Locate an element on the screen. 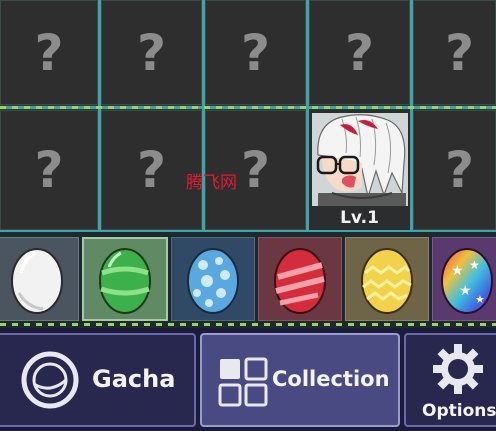 The height and width of the screenshot is (431, 496). green-striped-egg-icon is located at coordinates (125, 281).